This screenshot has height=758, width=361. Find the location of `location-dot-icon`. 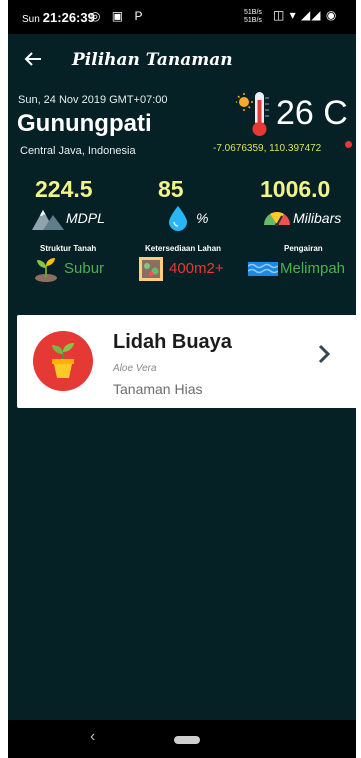

location-dot-icon is located at coordinates (348, 144).